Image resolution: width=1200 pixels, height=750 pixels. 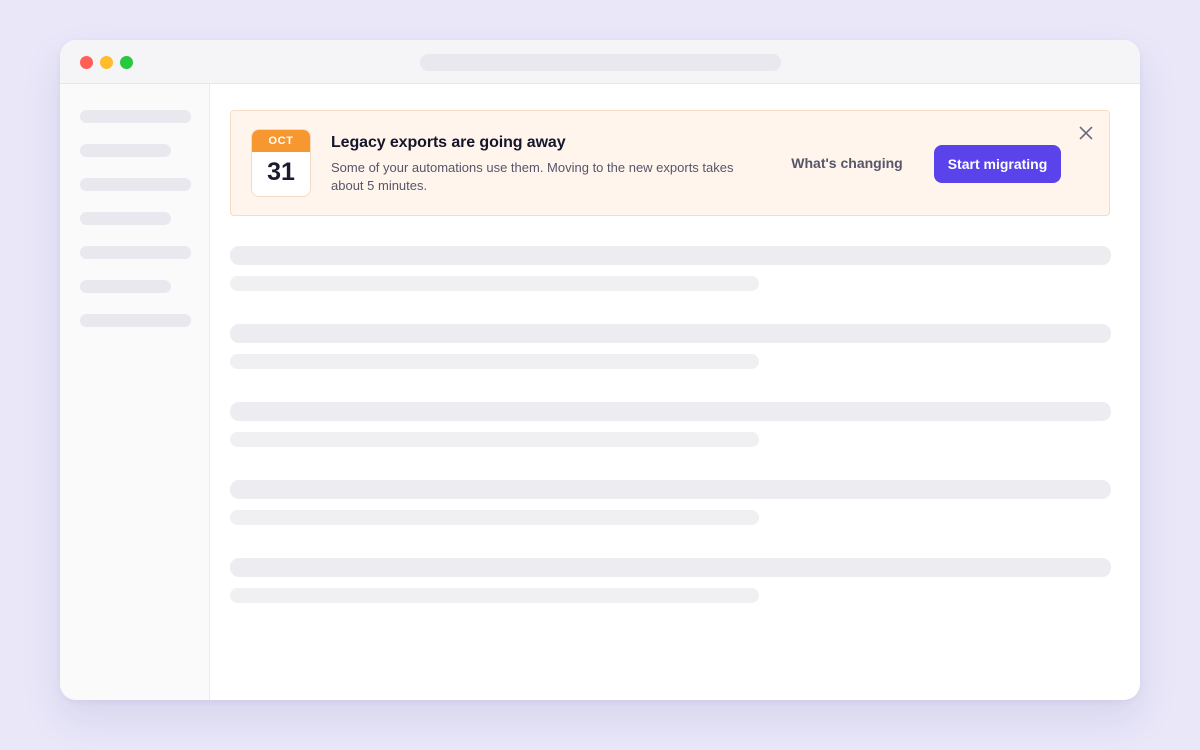 I want to click on window-minimize-dot, so click(x=106, y=62).